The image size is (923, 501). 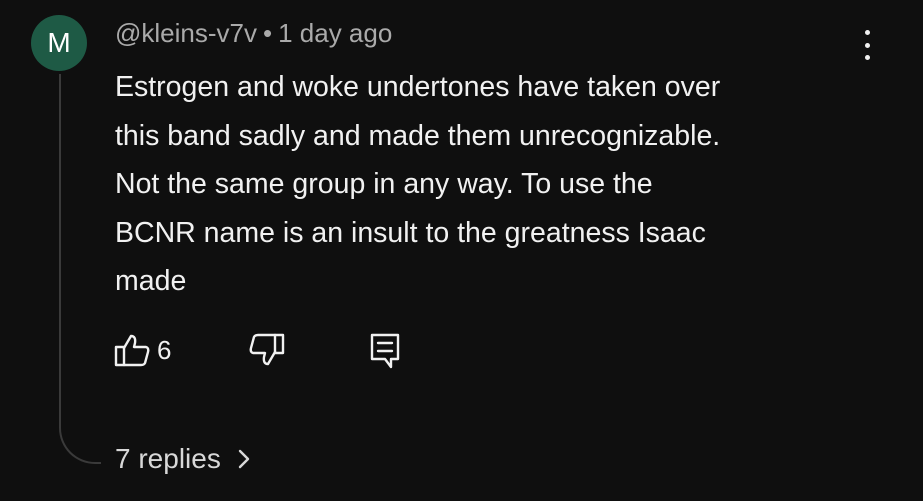 What do you see at coordinates (80, 269) in the screenshot?
I see `thread-line` at bounding box center [80, 269].